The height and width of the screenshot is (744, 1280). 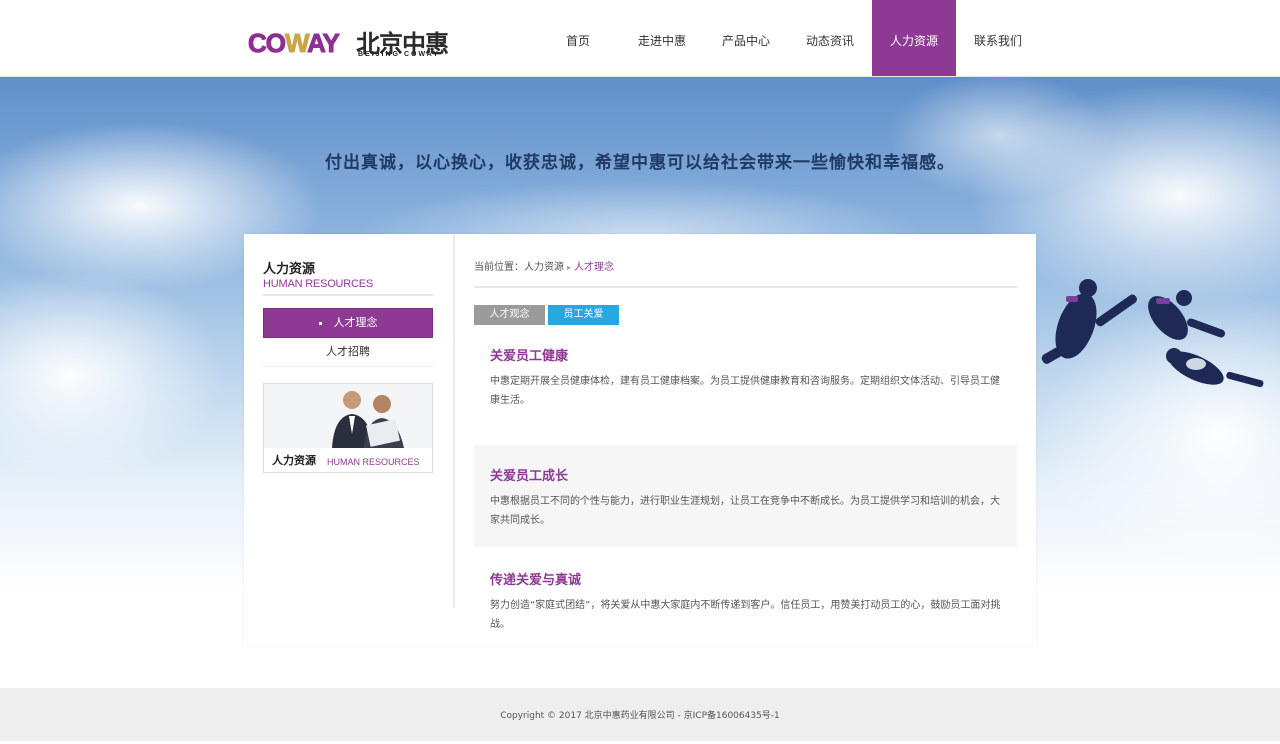 What do you see at coordinates (348, 416) in the screenshot?
I see `businessmen-photo` at bounding box center [348, 416].